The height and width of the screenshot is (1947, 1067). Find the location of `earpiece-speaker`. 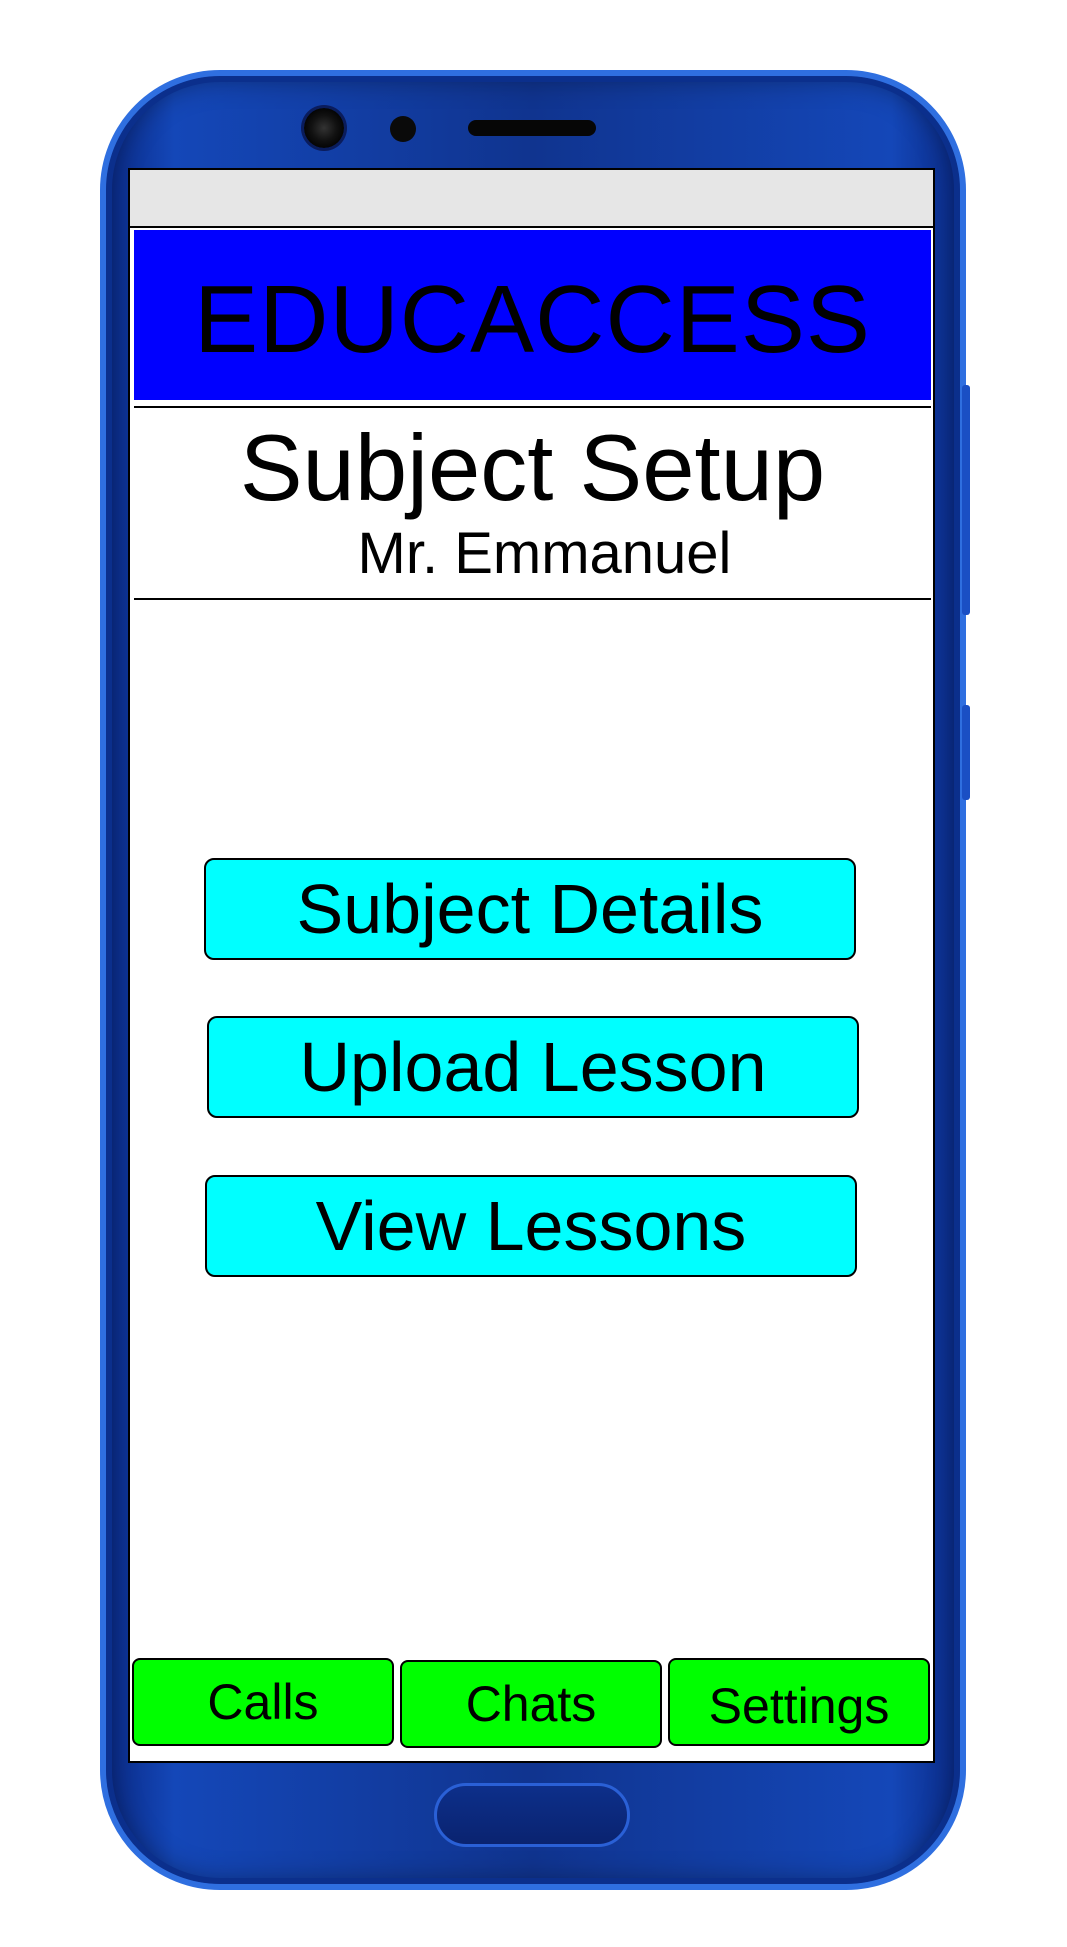

earpiece-speaker is located at coordinates (532, 128).